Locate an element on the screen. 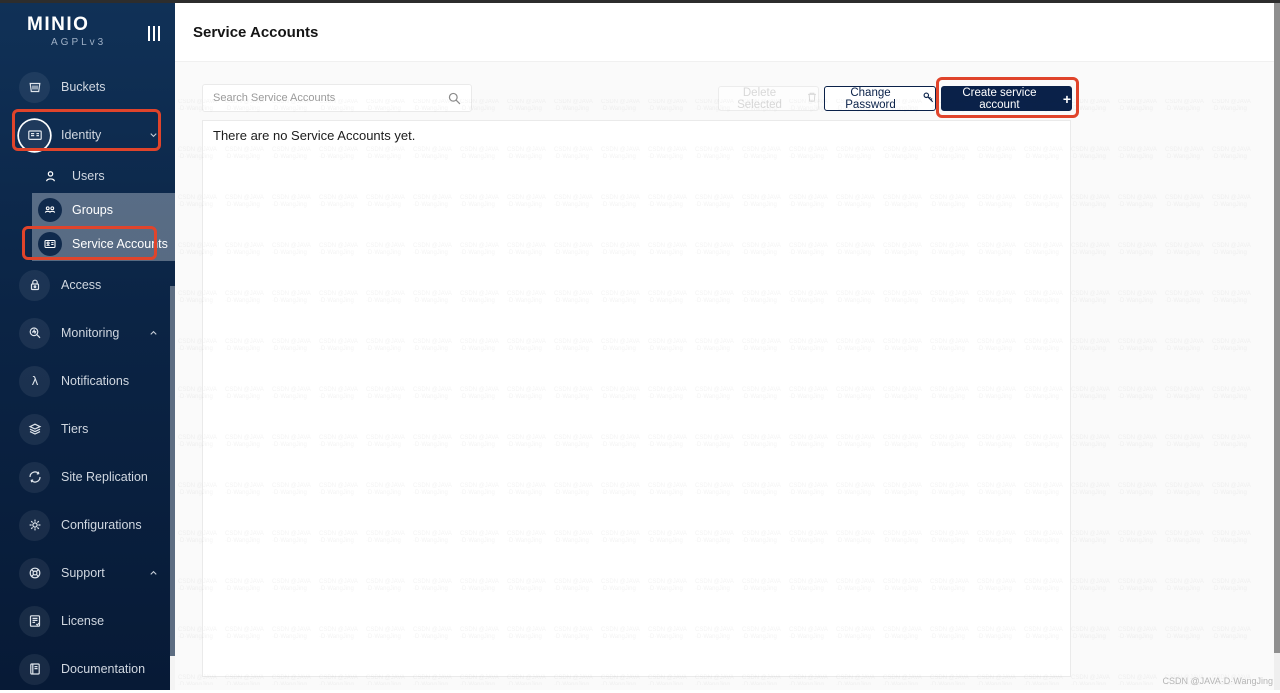 The image size is (1280, 693). access-lock-icon is located at coordinates (34, 285).